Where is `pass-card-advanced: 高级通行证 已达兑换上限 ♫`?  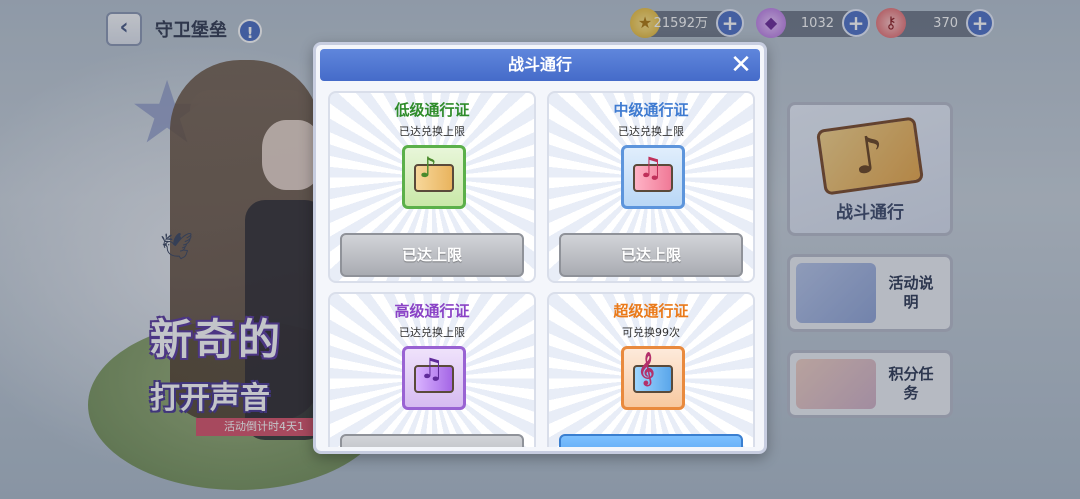 pass-card-advanced: 高级通行证 已达兑换上限 ♫ is located at coordinates (432, 369).